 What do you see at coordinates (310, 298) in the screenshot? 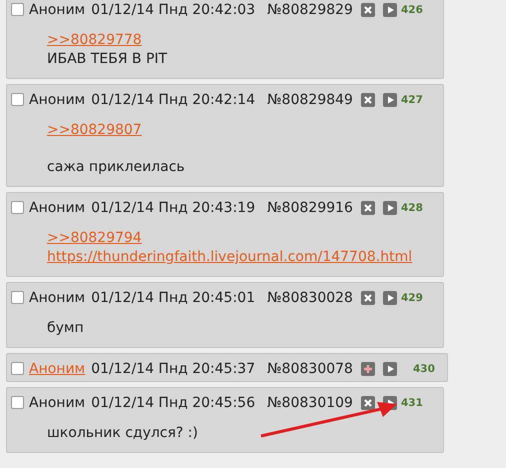
I see `post-number: №80830028` at bounding box center [310, 298].